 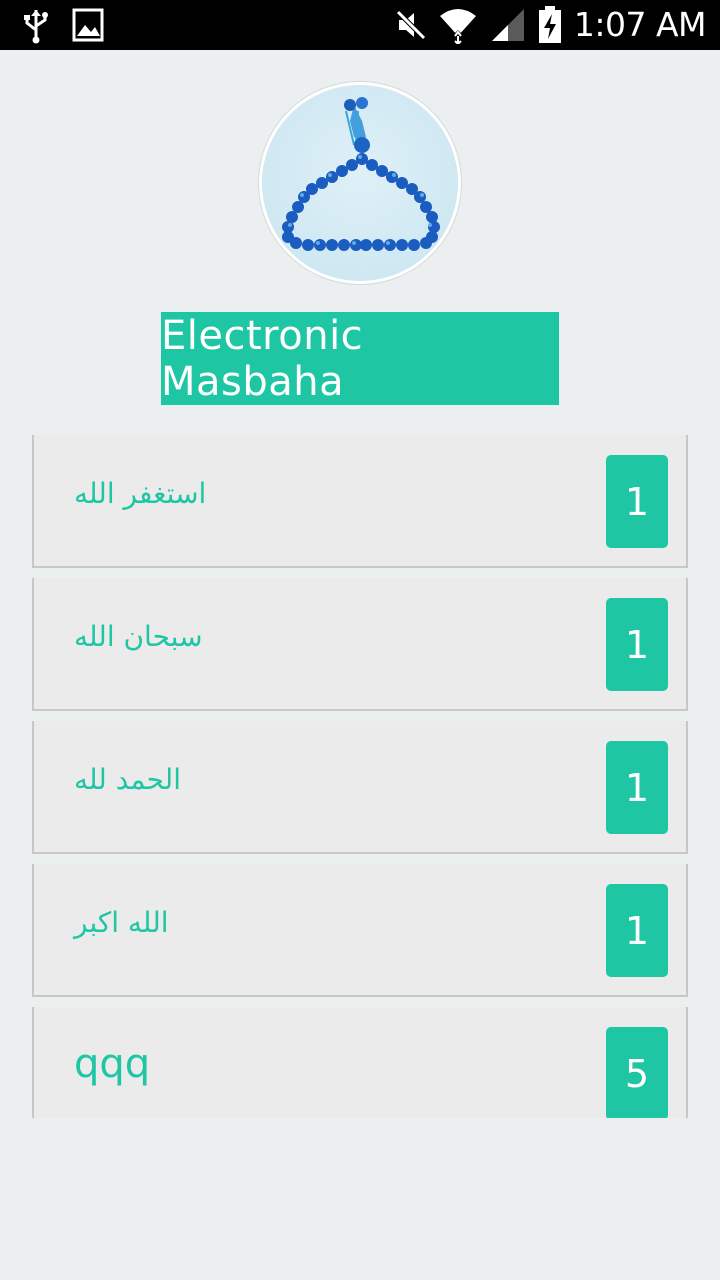 What do you see at coordinates (361, 174) in the screenshot?
I see `prayer-beads-icon` at bounding box center [361, 174].